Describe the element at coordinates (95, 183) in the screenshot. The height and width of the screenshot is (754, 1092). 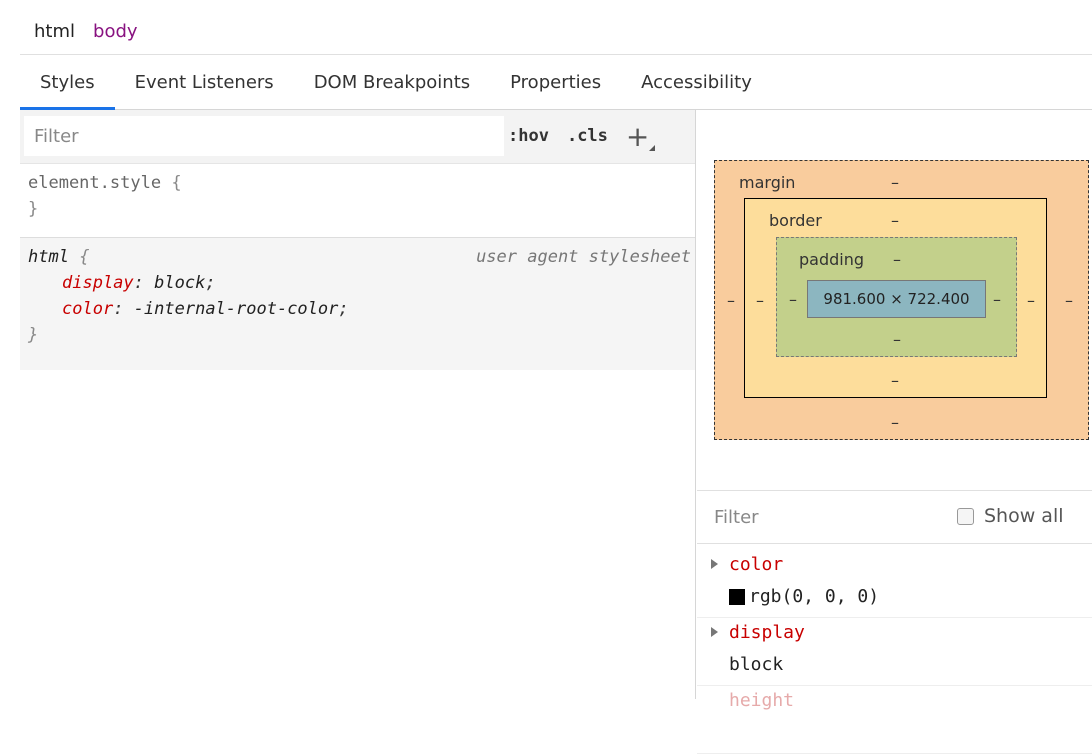
I see `element-style-selector: element.style` at that location.